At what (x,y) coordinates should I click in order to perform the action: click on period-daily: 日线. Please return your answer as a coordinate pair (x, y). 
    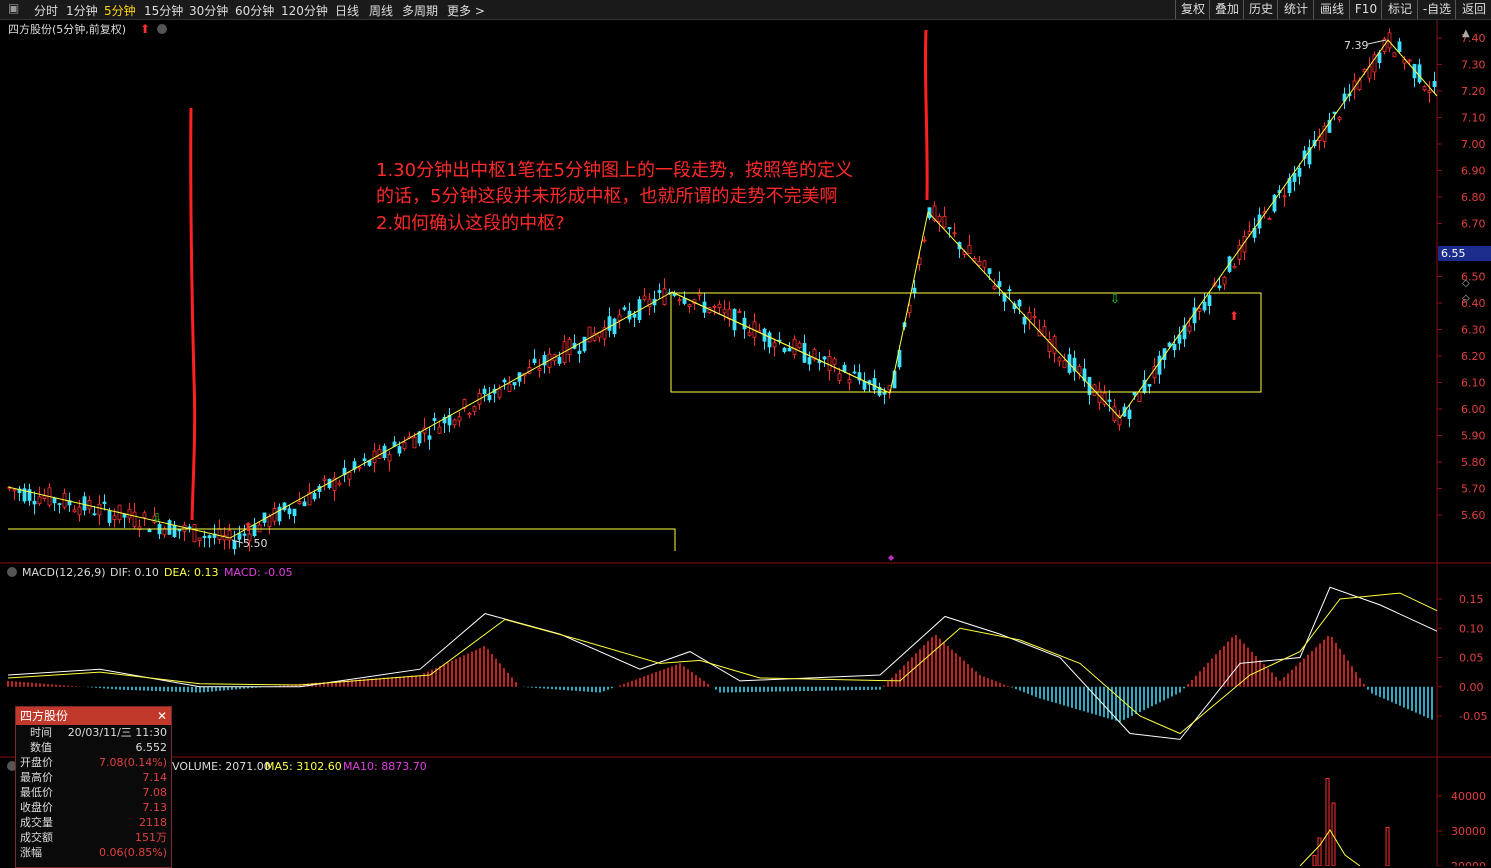
    Looking at the image, I should click on (347, 10).